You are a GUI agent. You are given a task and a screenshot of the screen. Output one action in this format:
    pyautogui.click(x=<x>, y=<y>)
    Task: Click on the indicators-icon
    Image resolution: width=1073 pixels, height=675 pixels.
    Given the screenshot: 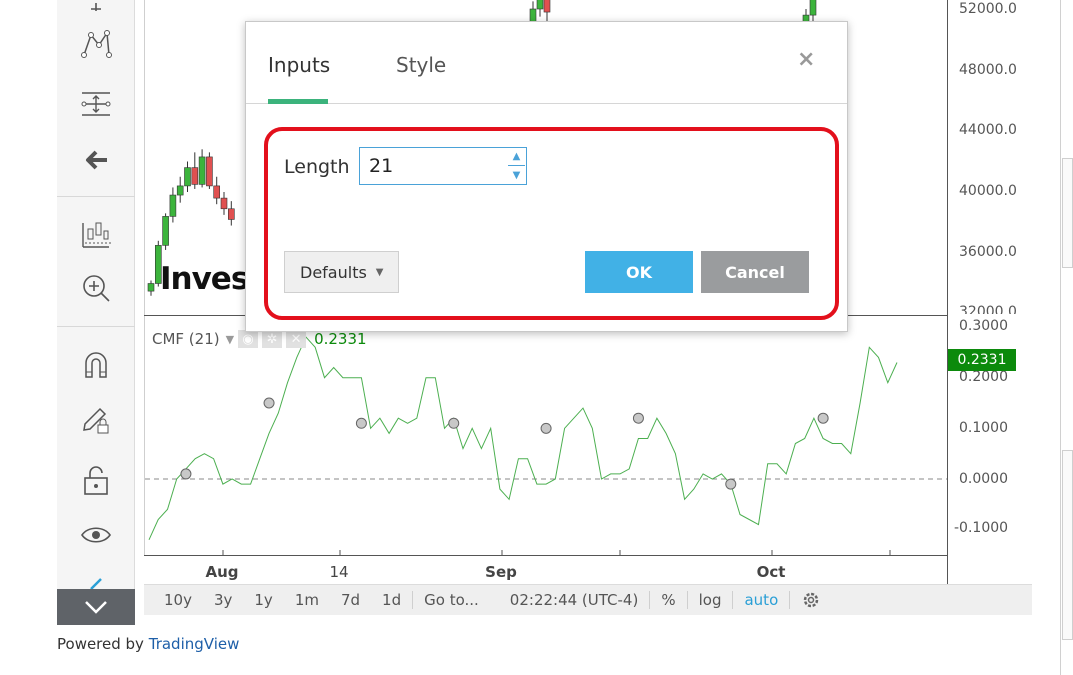 What is the action you would take?
    pyautogui.click(x=96, y=234)
    